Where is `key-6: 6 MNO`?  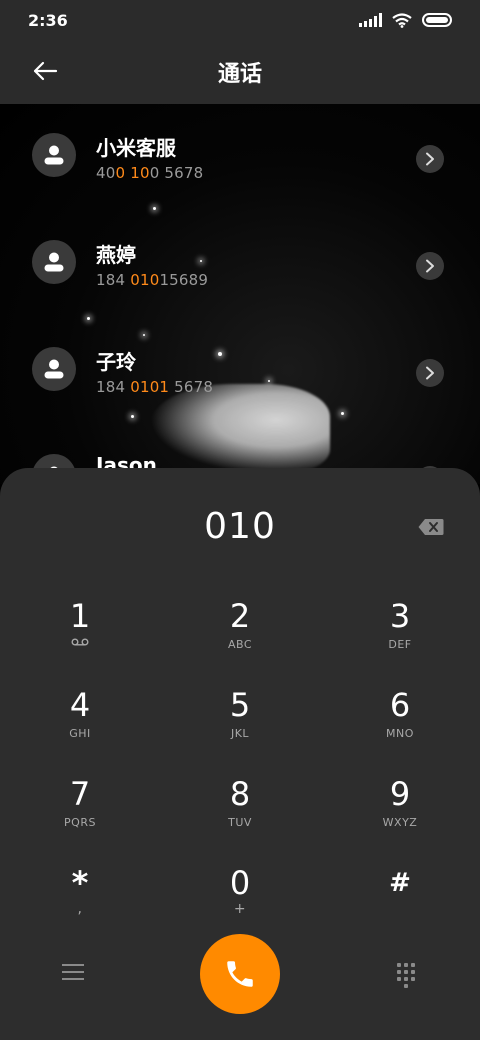 key-6: 6 MNO is located at coordinates (400, 717).